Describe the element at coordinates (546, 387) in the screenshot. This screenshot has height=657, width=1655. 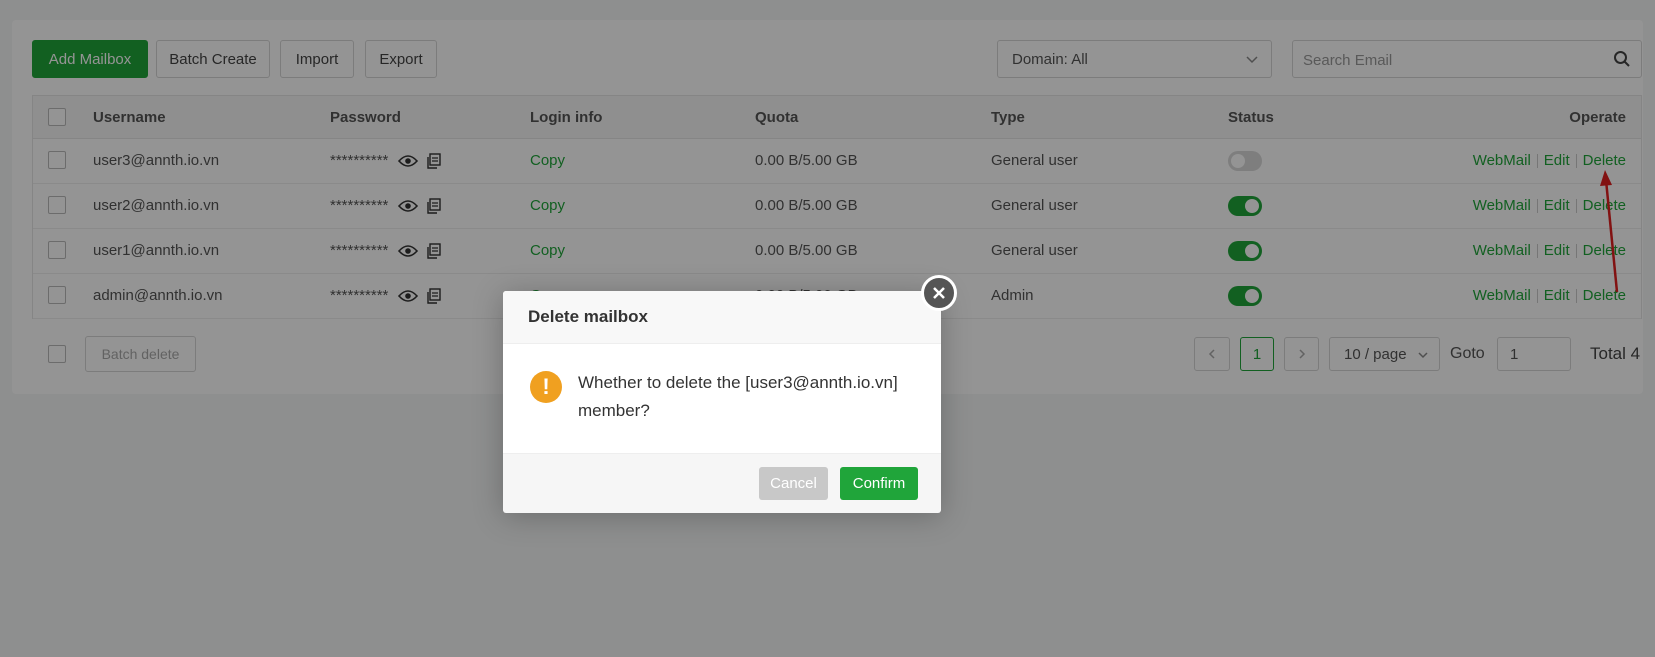
I see `warning-icon: !` at that location.